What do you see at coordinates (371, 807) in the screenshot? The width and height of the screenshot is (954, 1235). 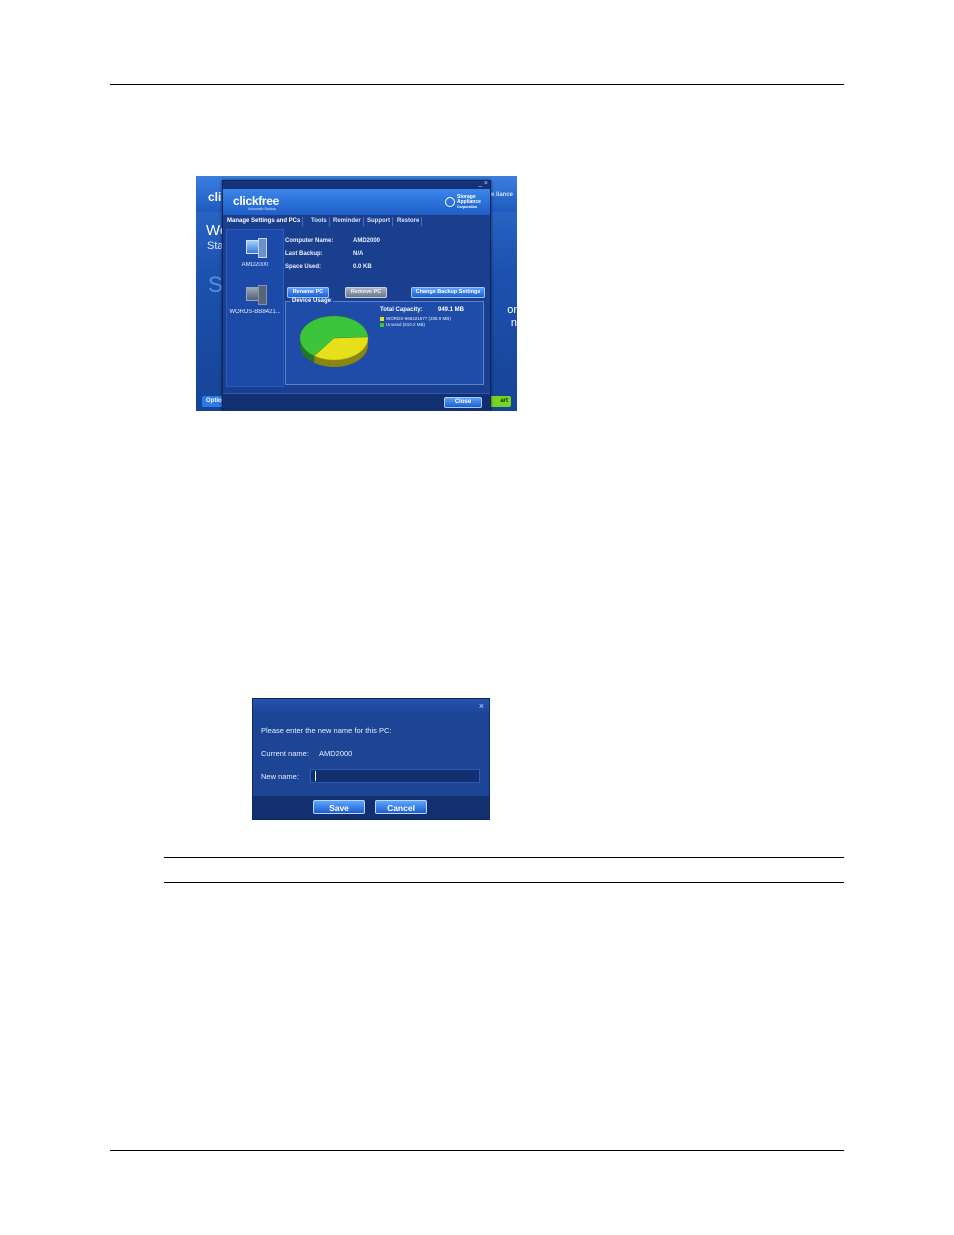 I see `dialog-footer: Save Cancel` at bounding box center [371, 807].